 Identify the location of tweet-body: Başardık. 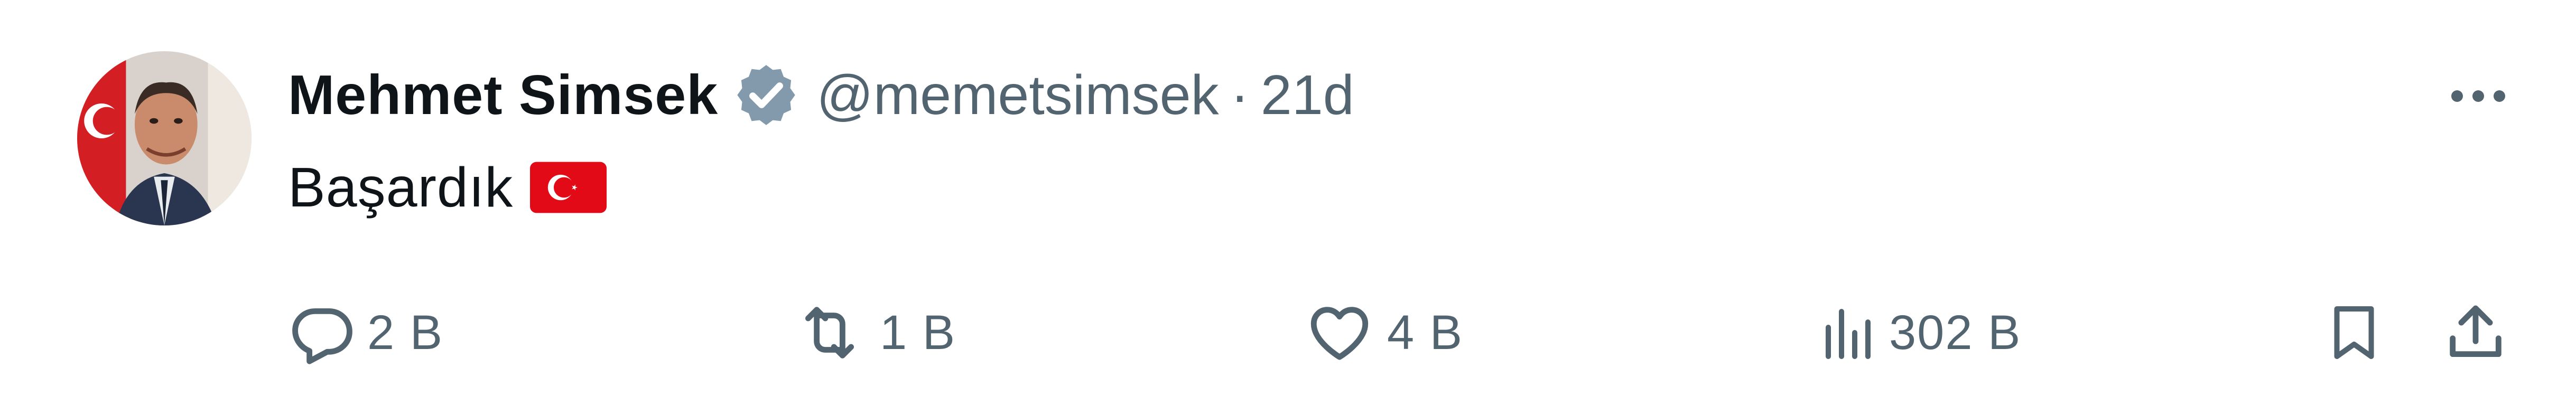
(401, 188).